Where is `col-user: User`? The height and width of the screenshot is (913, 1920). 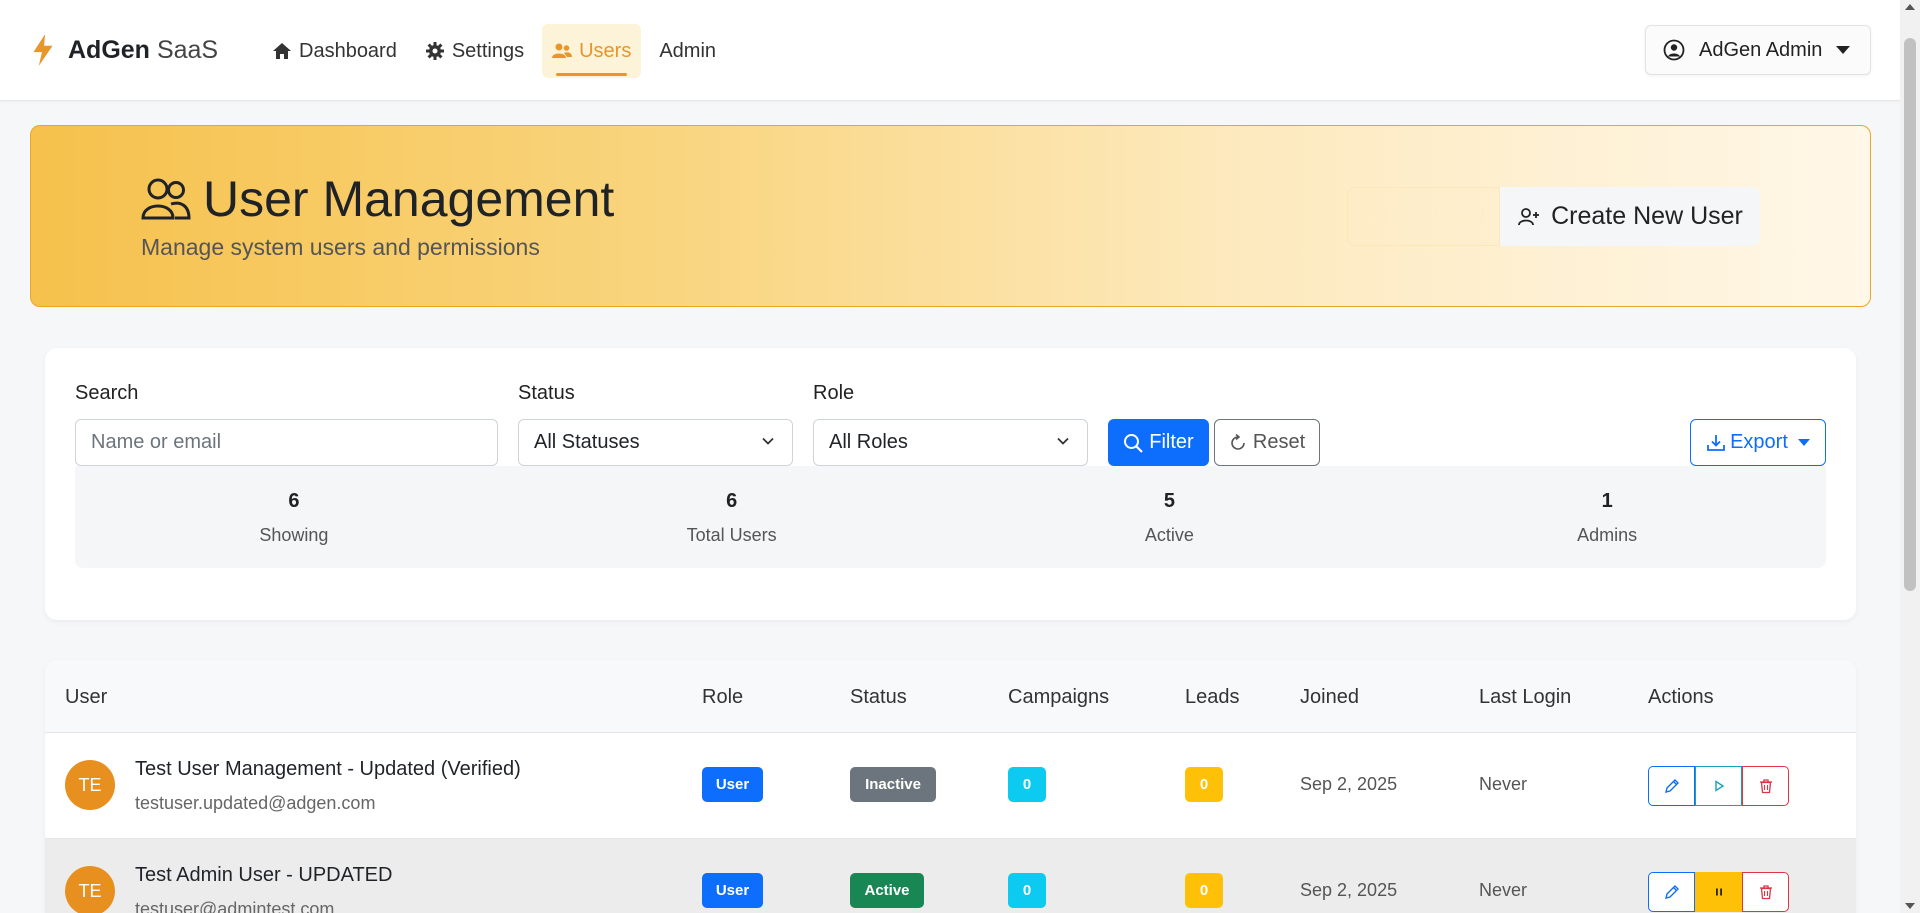
col-user: User is located at coordinates (86, 697).